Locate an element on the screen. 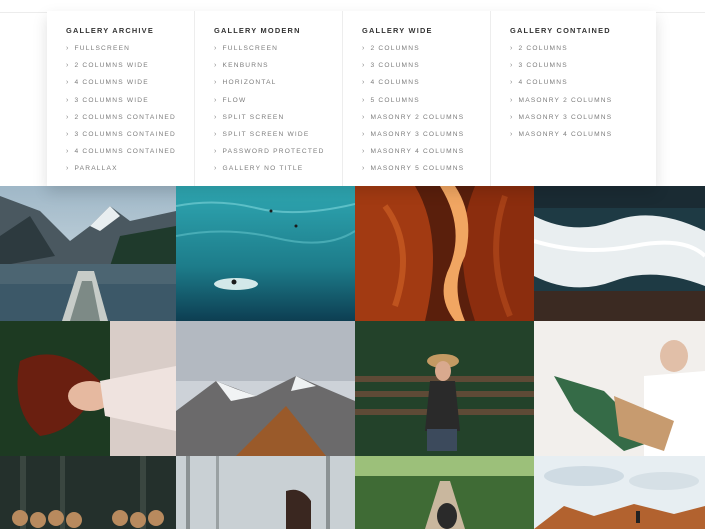 The height and width of the screenshot is (529, 705). gallery-photo-misty-horse is located at coordinates (265, 492).